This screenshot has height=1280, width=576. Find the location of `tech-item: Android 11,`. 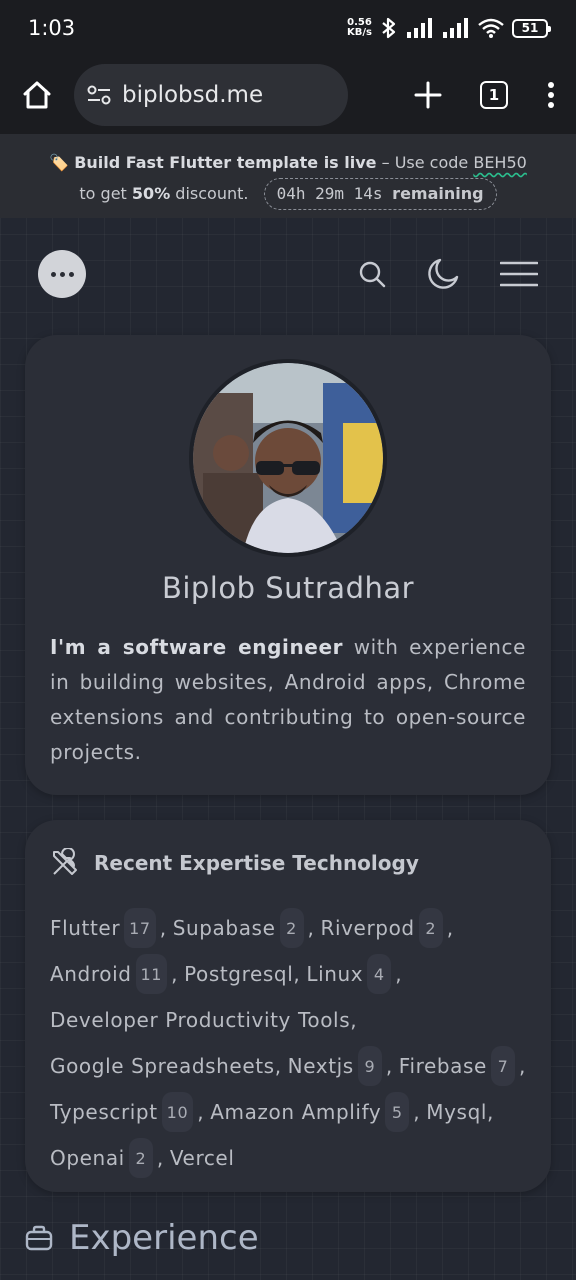

tech-item: Android 11, is located at coordinates (117, 974).